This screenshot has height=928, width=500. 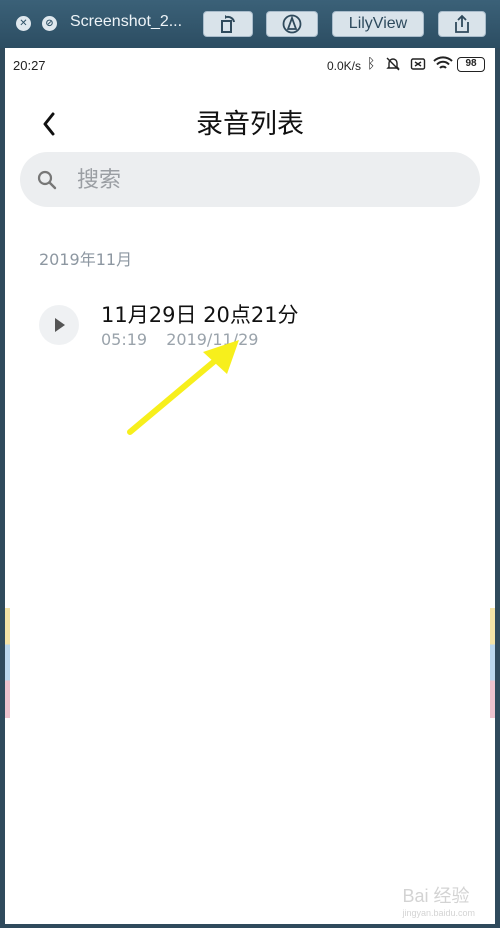 I want to click on viewer-titlebar: ✕ ⊘ Screenshot_2... LilyView, so click(x=250, y=24).